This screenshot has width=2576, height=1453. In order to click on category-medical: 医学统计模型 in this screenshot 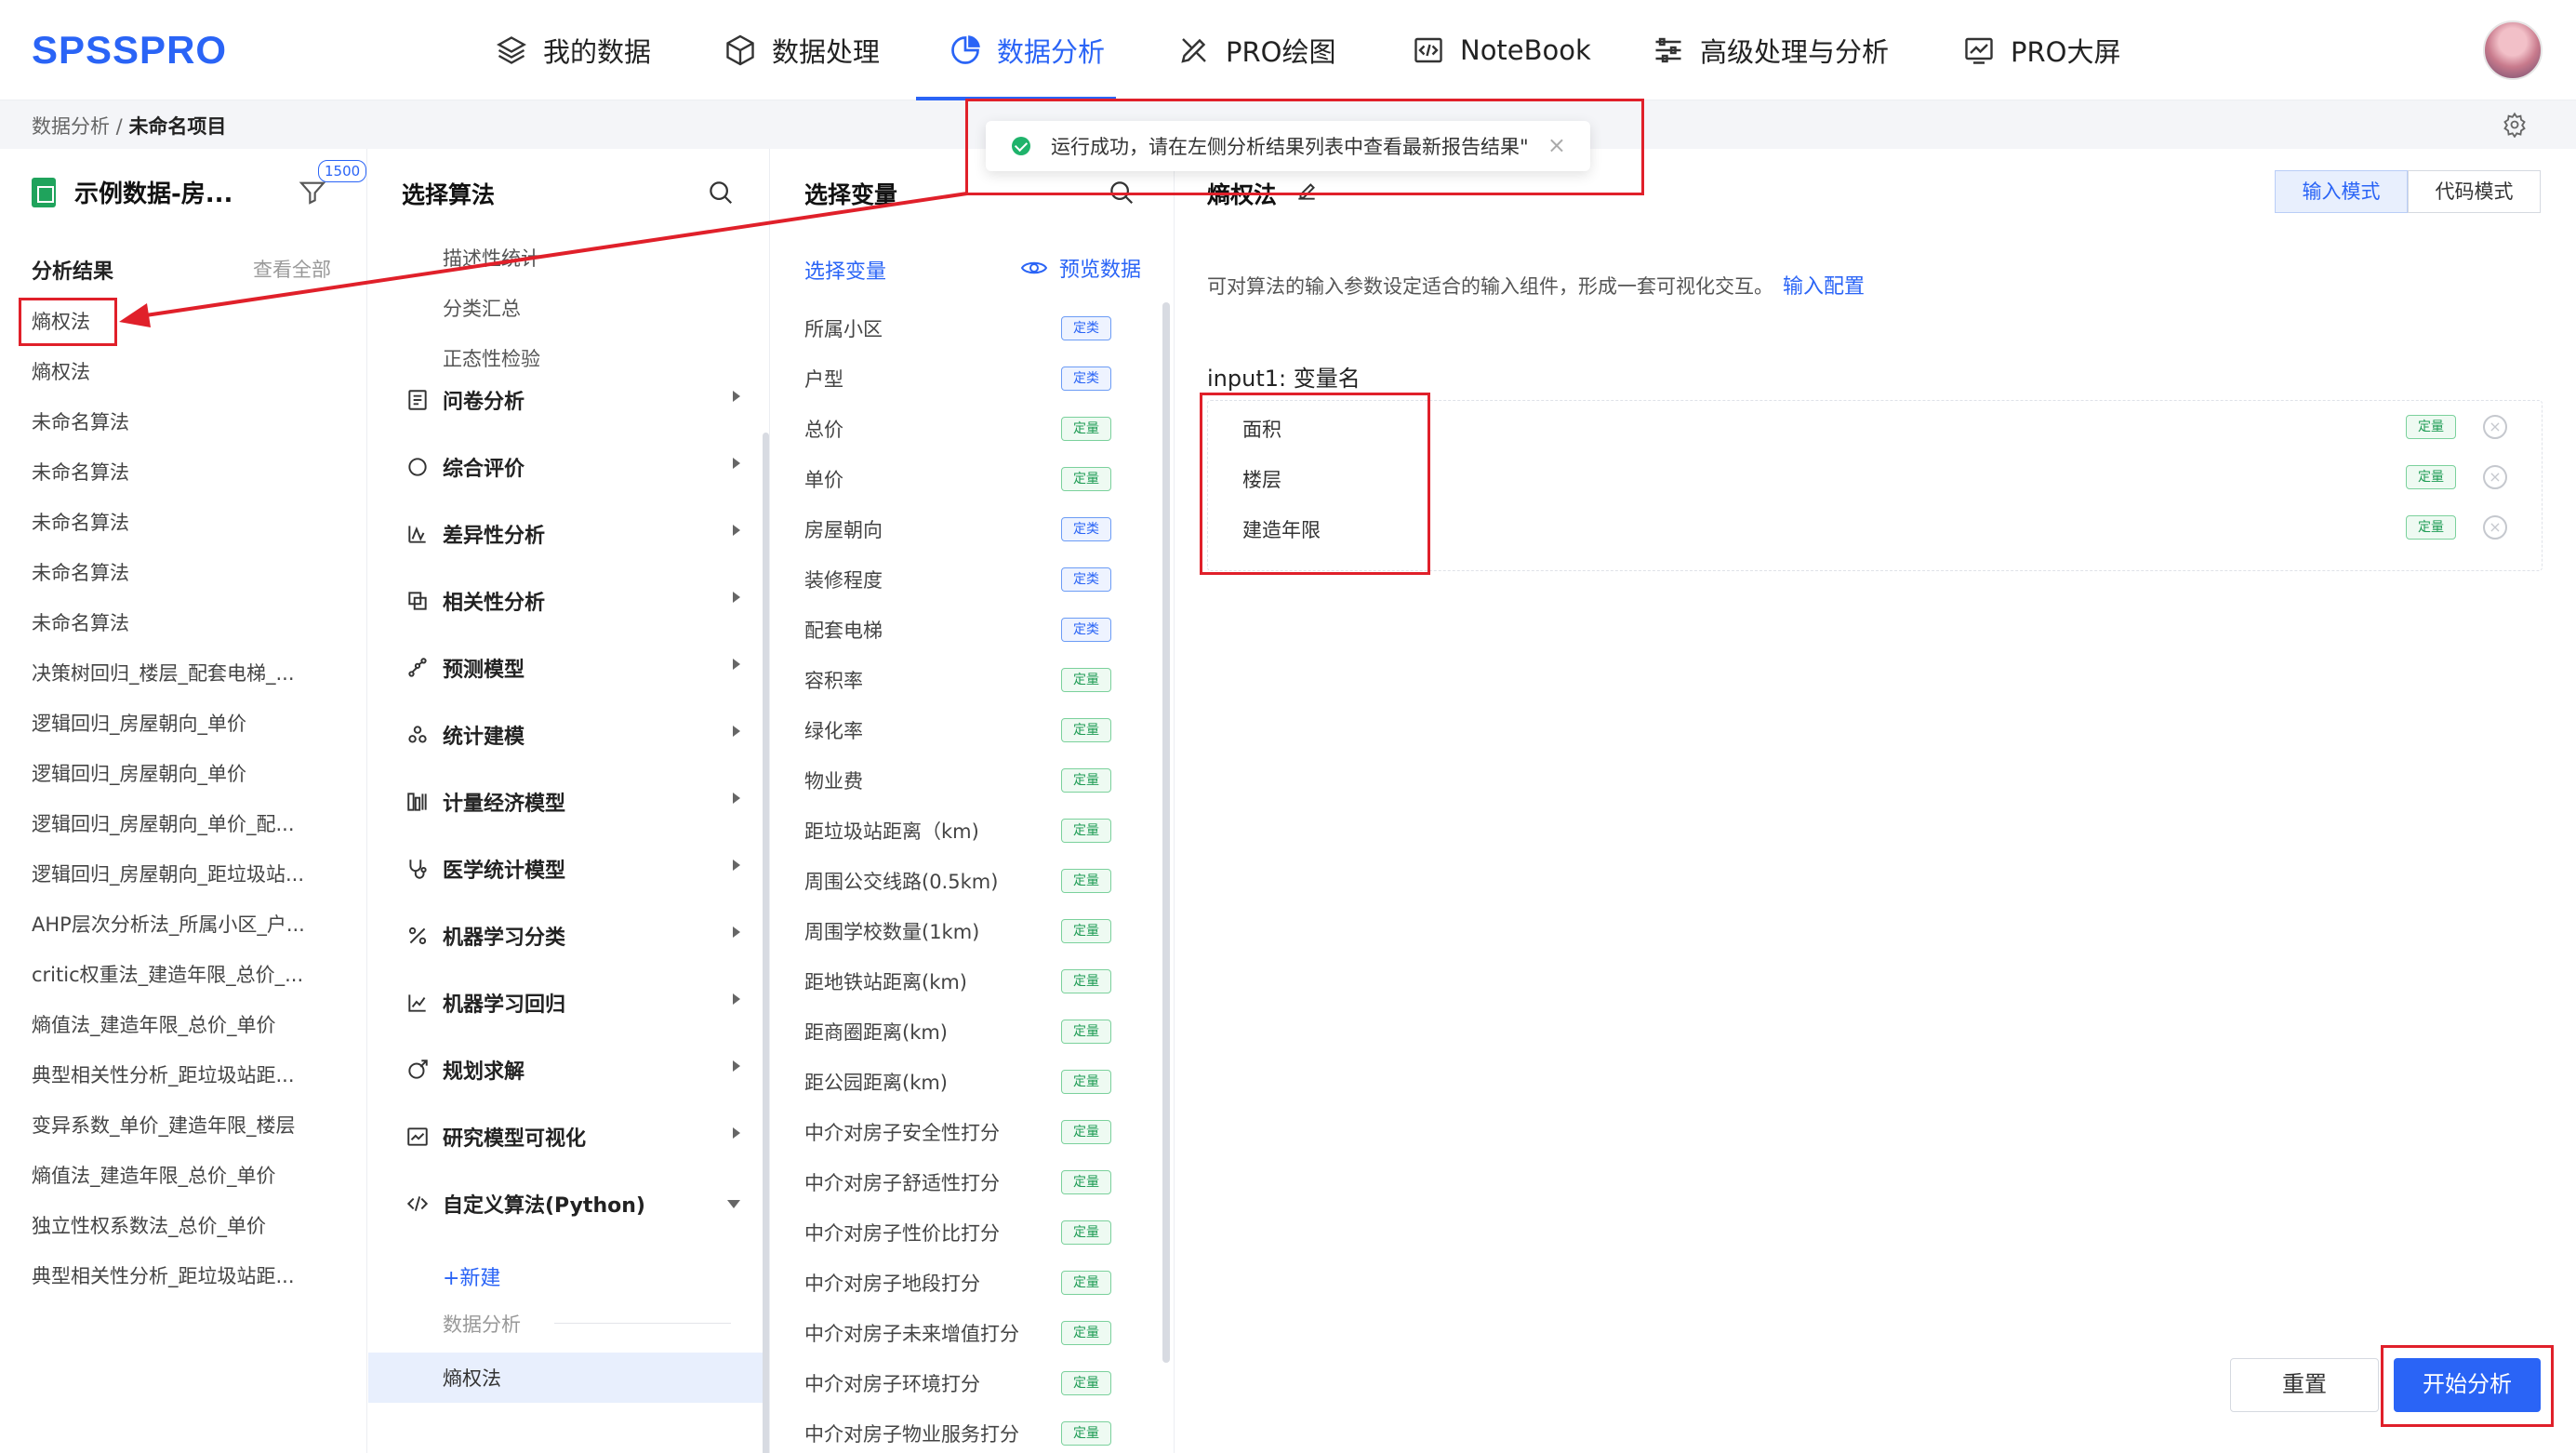, I will do `click(572, 868)`.